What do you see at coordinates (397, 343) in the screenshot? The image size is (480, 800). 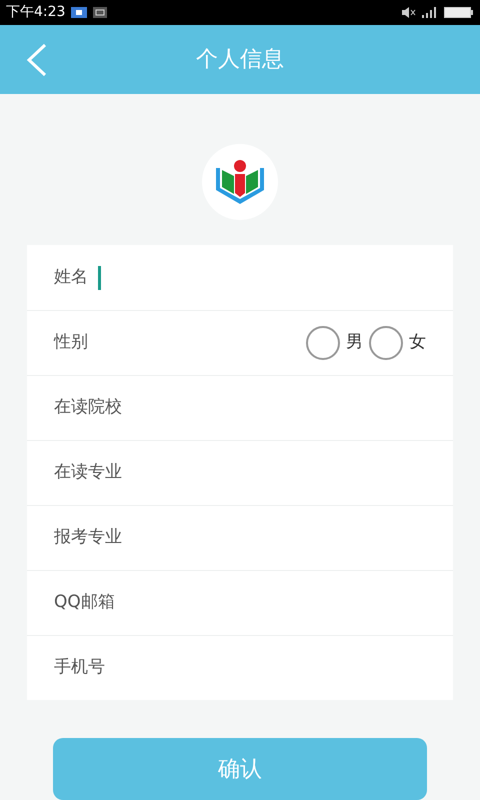 I see `radio-option: 女` at bounding box center [397, 343].